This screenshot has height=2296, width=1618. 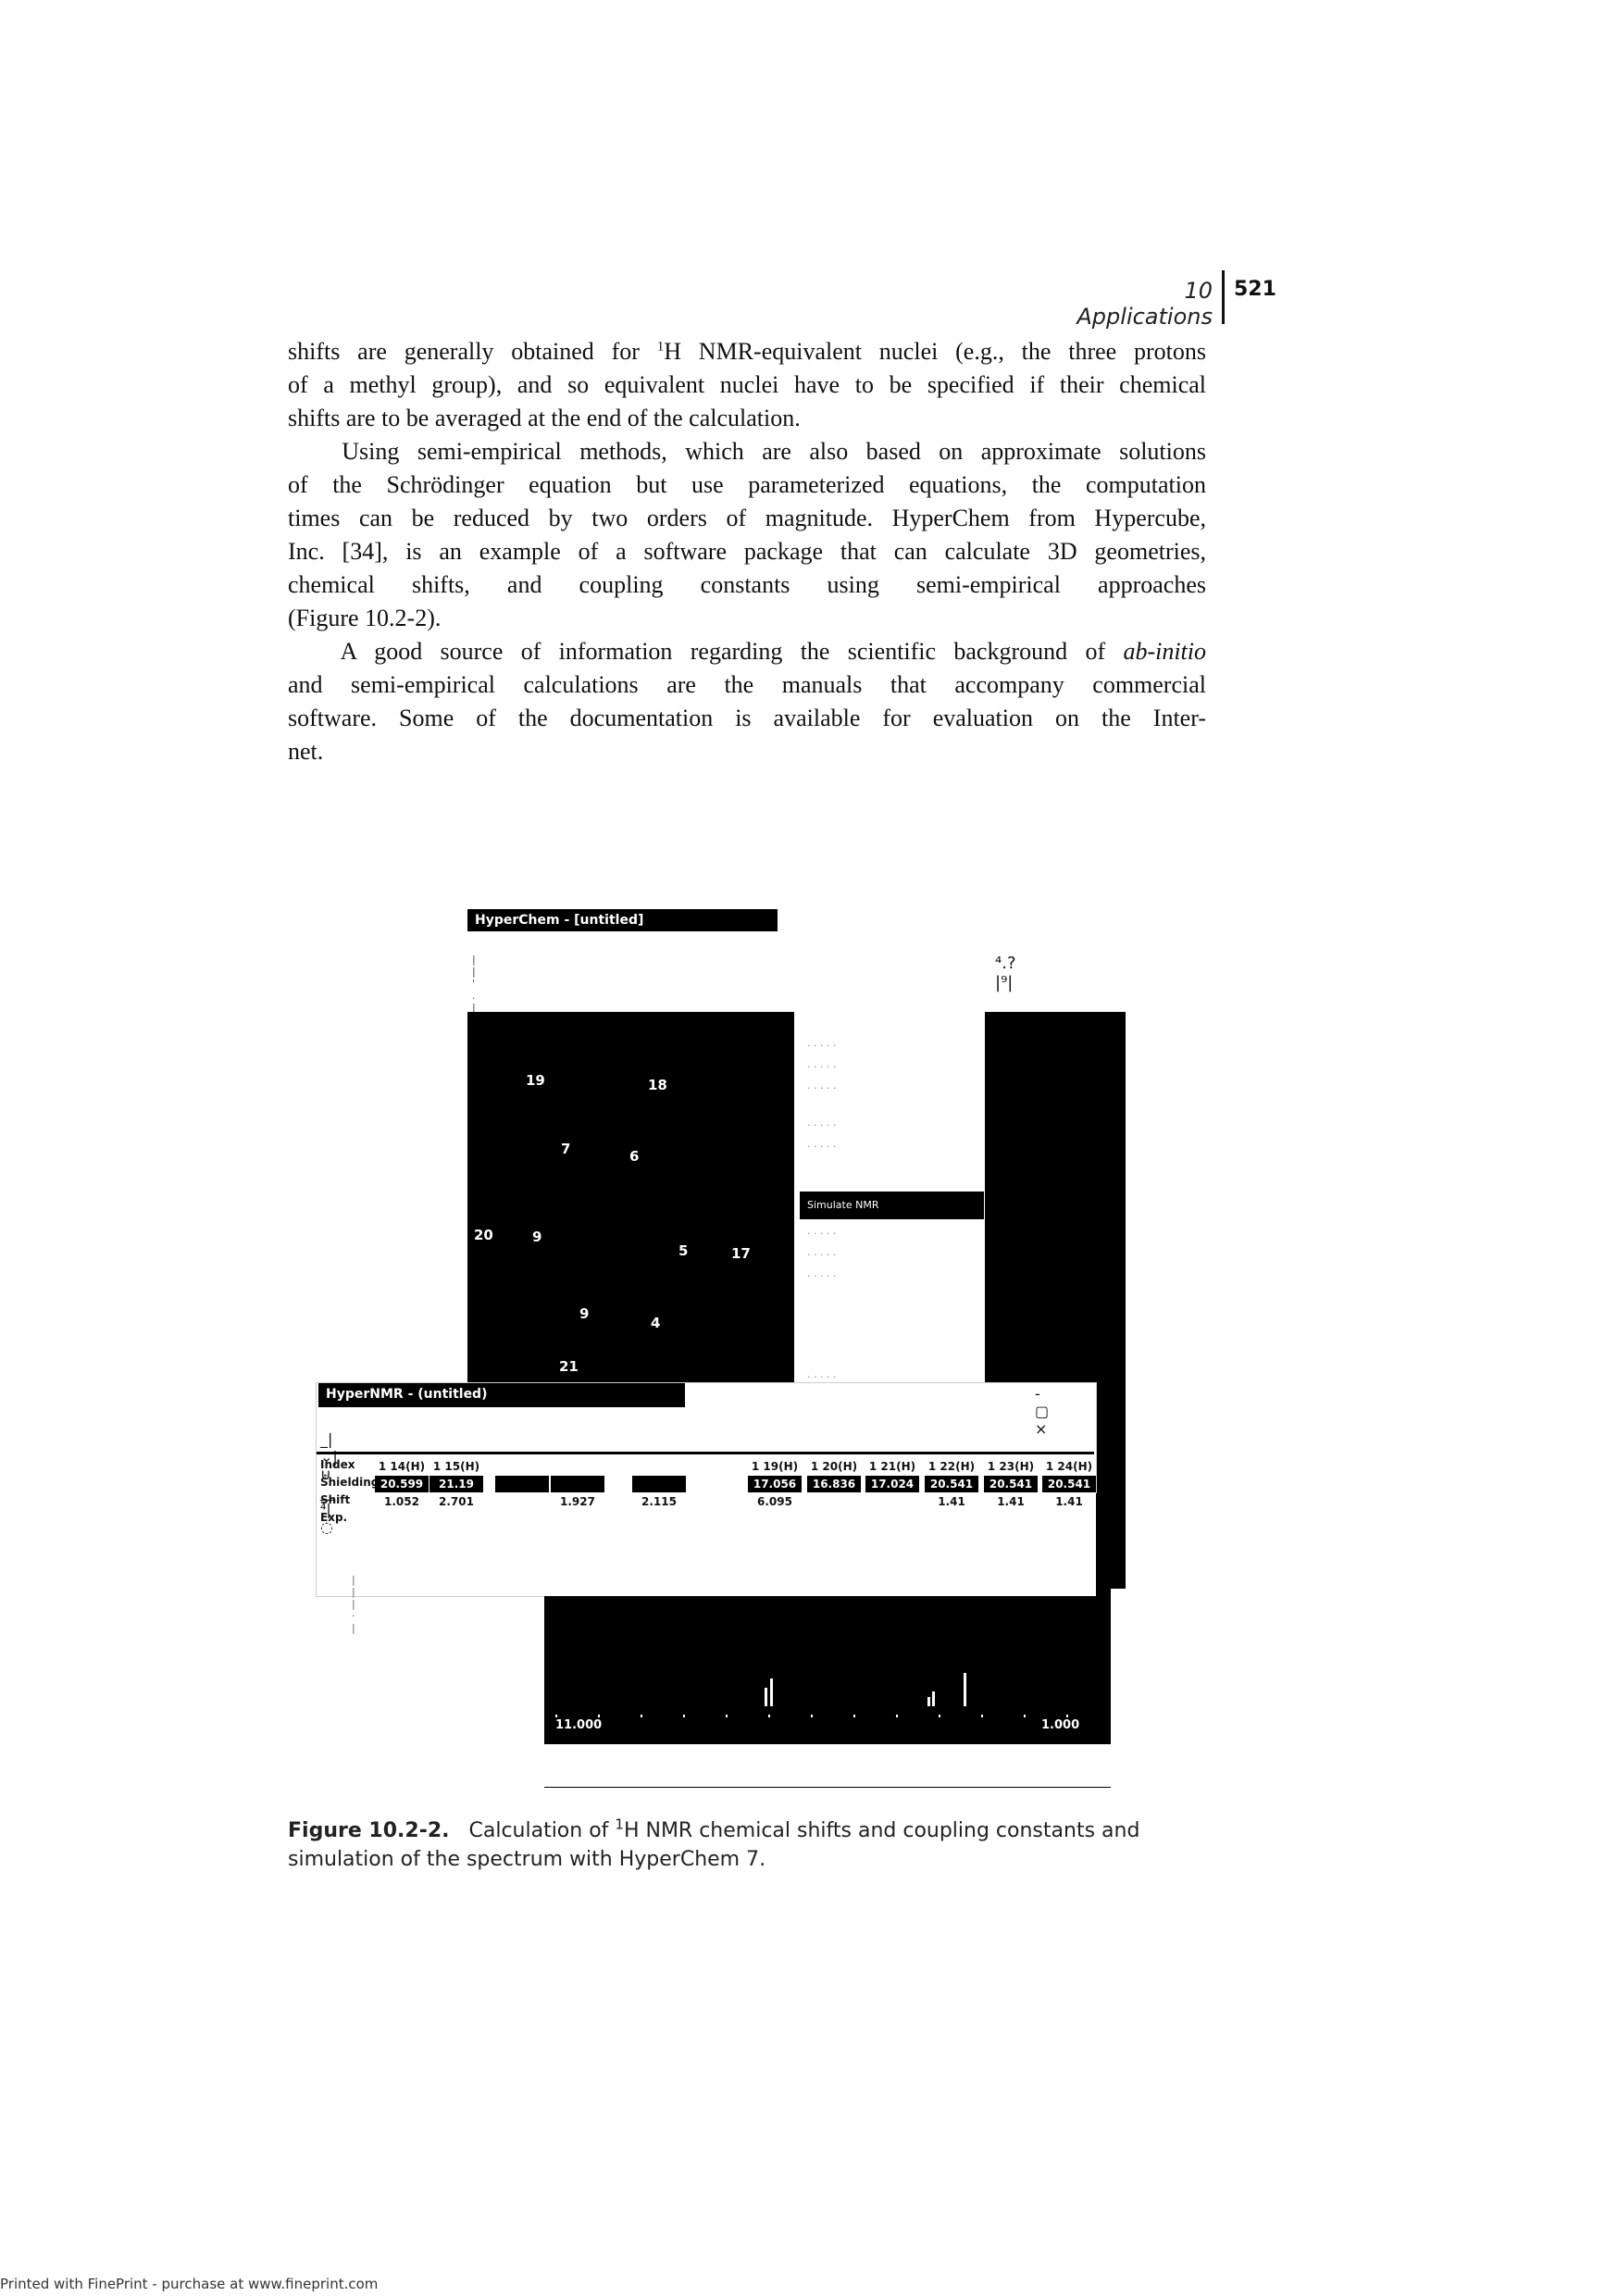 What do you see at coordinates (827, 1670) in the screenshot?
I see `spectrum-plot` at bounding box center [827, 1670].